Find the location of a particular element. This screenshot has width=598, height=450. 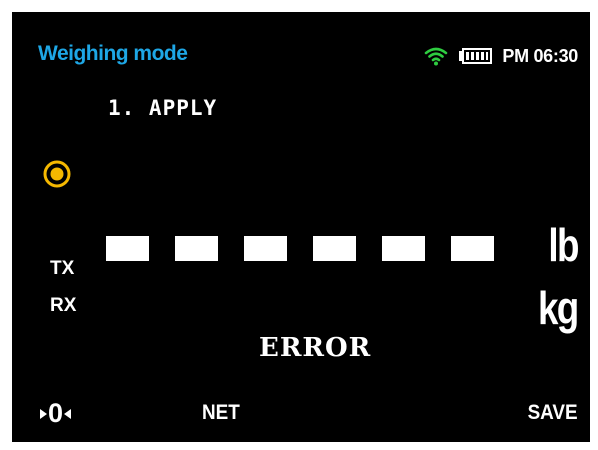

triangle-right-icon is located at coordinates (43, 413).